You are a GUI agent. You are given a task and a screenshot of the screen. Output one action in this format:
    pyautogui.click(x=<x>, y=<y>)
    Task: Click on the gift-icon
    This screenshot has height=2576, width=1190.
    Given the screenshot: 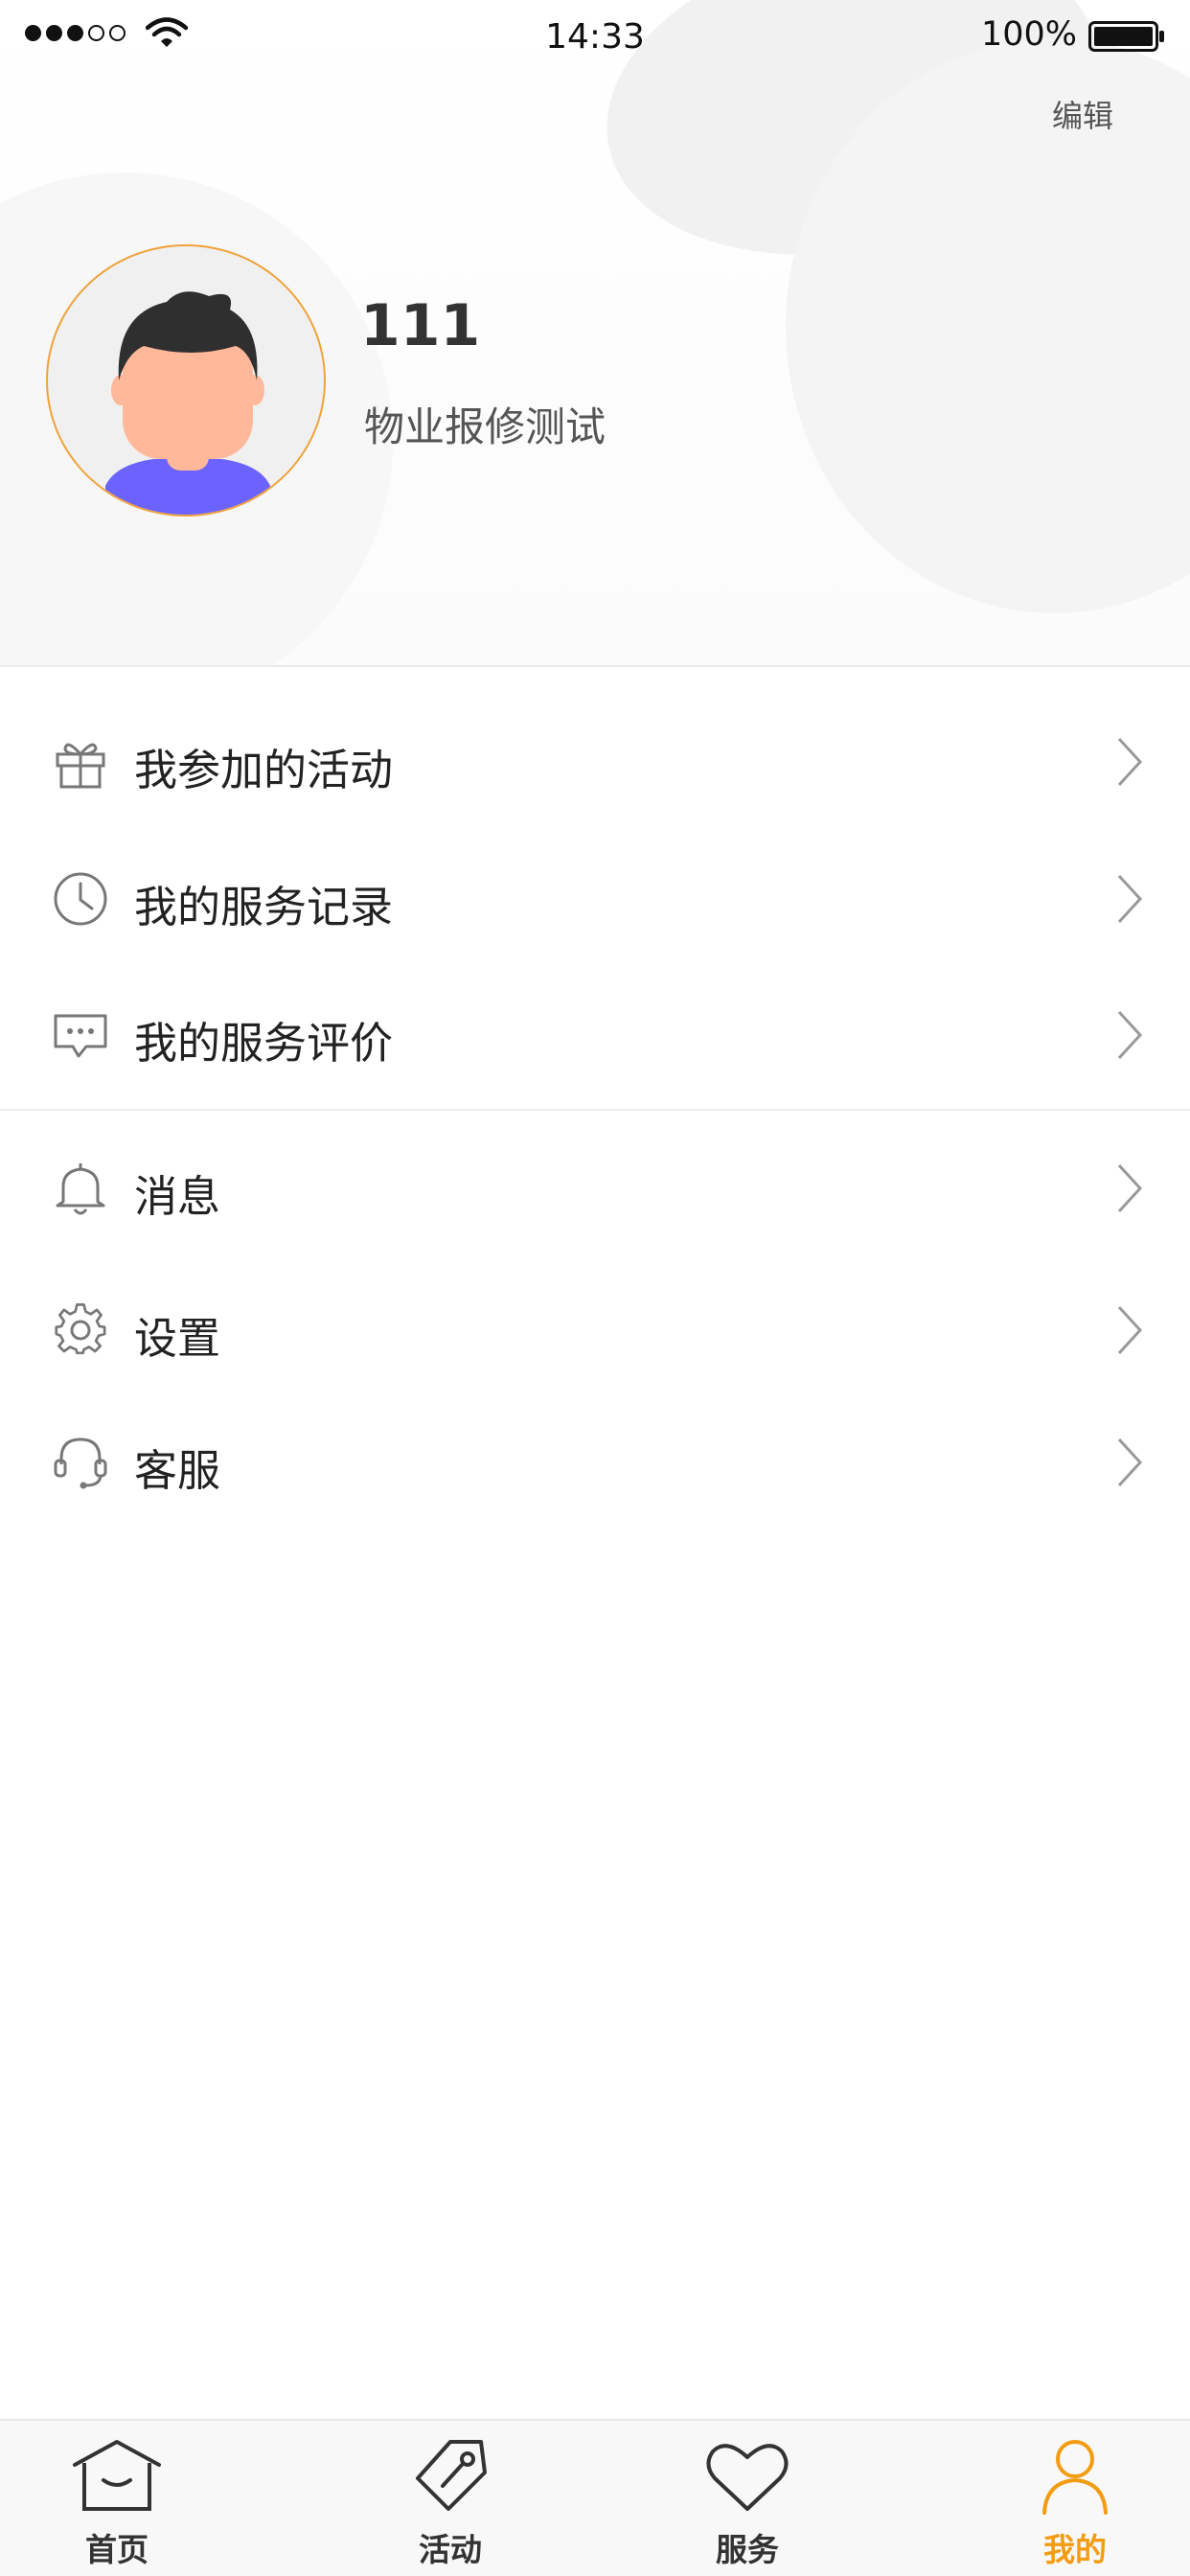 What is the action you would take?
    pyautogui.click(x=81, y=766)
    